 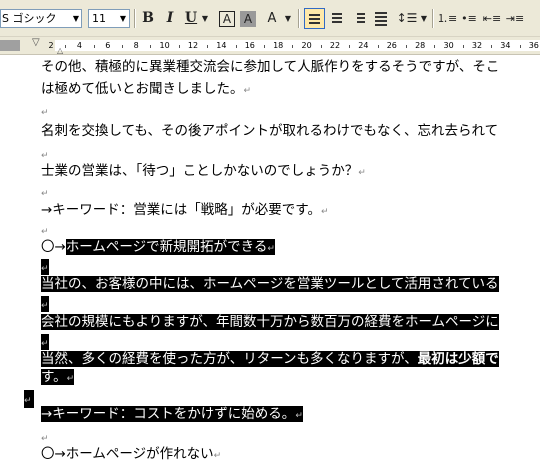 I want to click on line-text: →キーワード：営業には「戦略」が必要です。, so click(x=181, y=210).